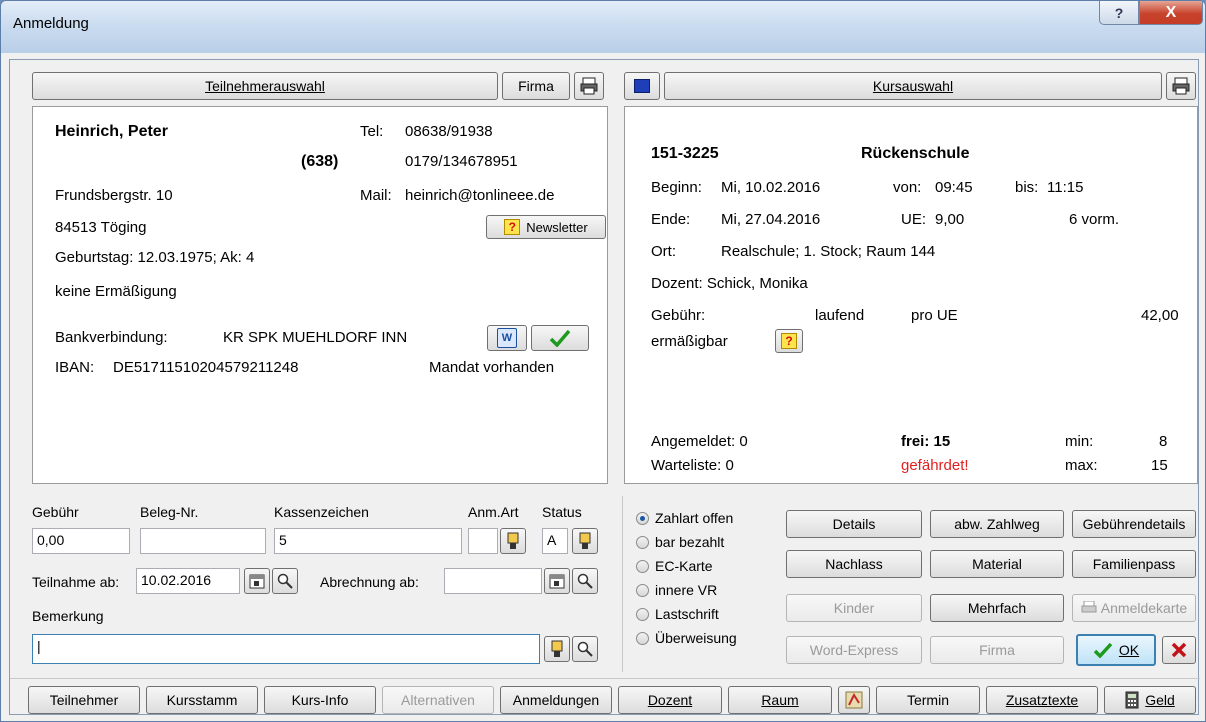 This screenshot has height=722, width=1206. What do you see at coordinates (320, 161) in the screenshot?
I see `participant-number: (638)` at bounding box center [320, 161].